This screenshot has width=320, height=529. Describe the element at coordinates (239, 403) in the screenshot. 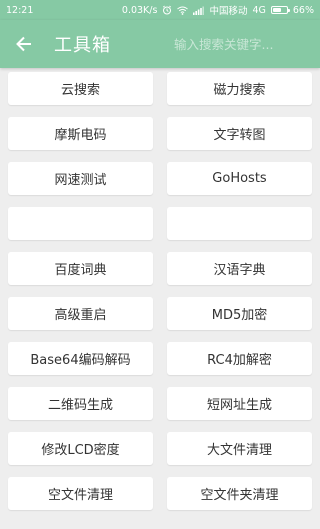

I see `tool-button: 短网址生成` at that location.